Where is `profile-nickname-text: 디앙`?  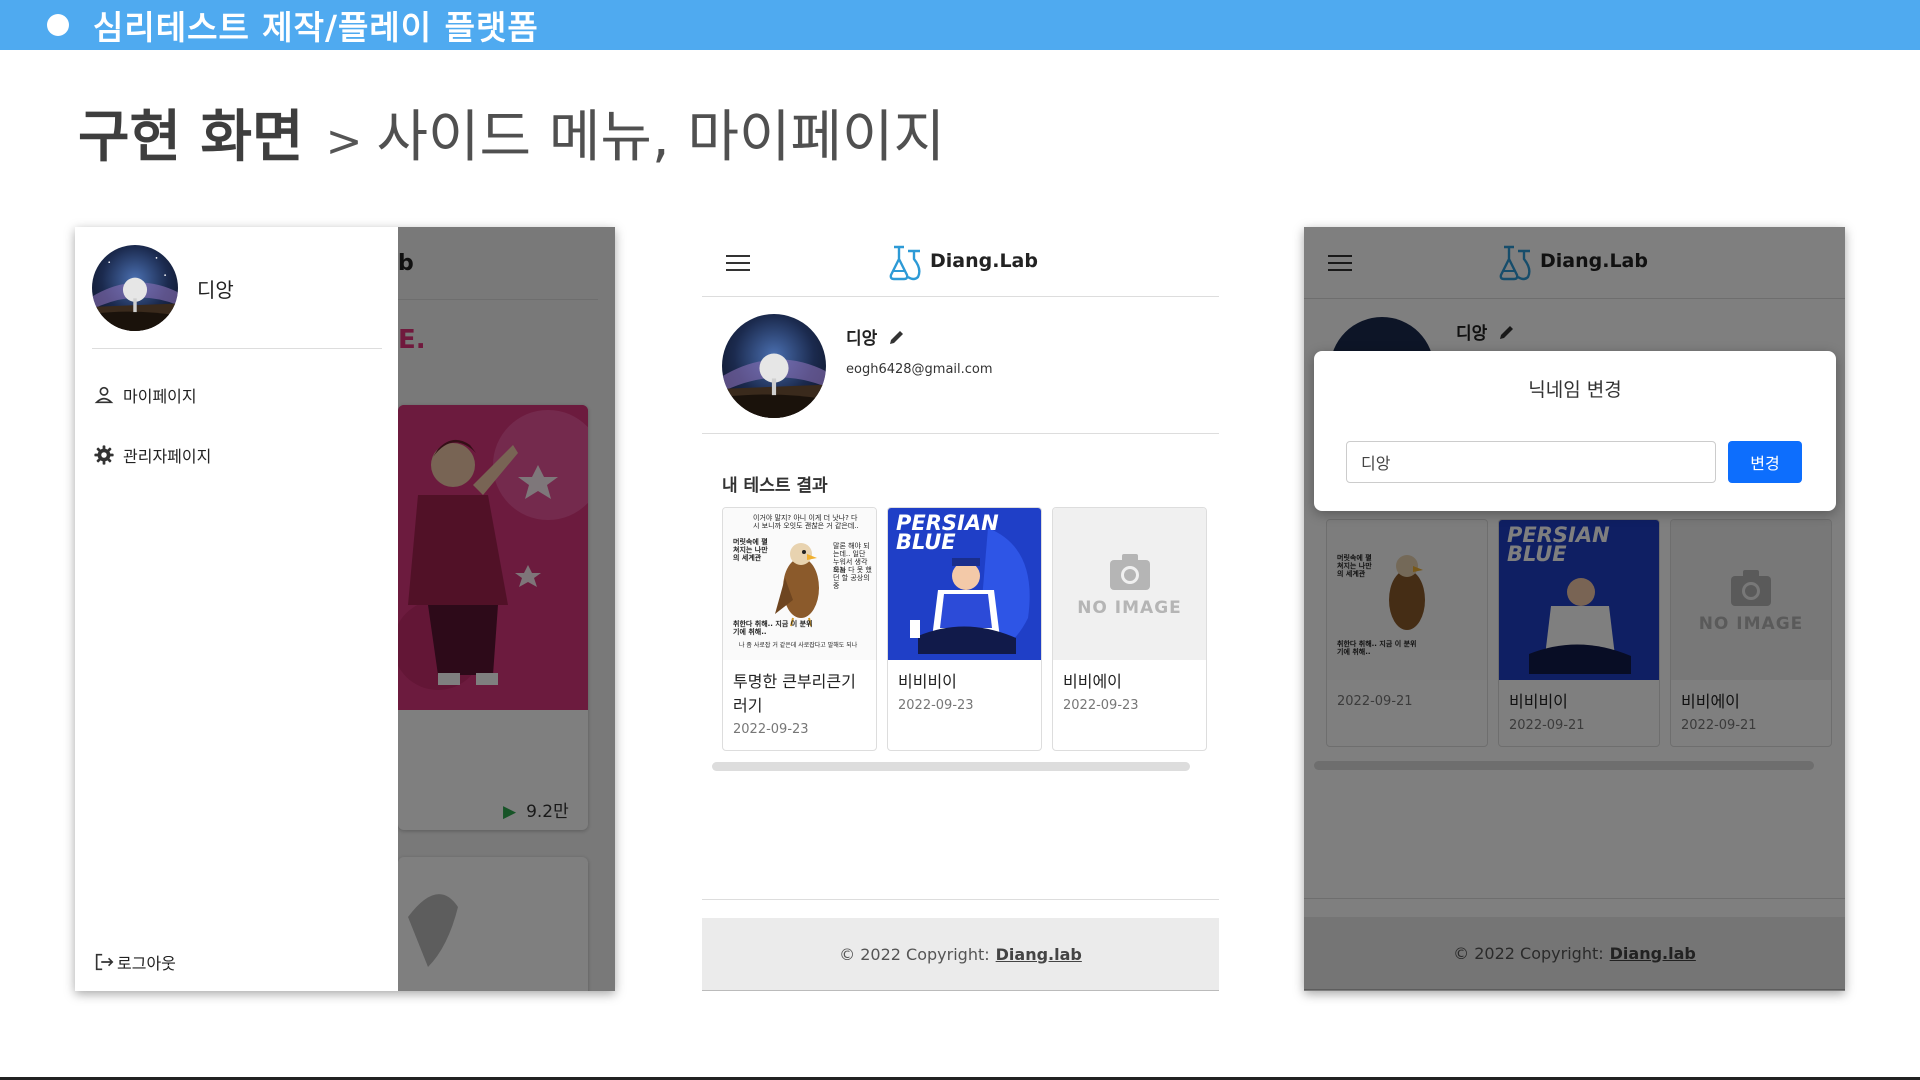 profile-nickname-text: 디앙 is located at coordinates (862, 339).